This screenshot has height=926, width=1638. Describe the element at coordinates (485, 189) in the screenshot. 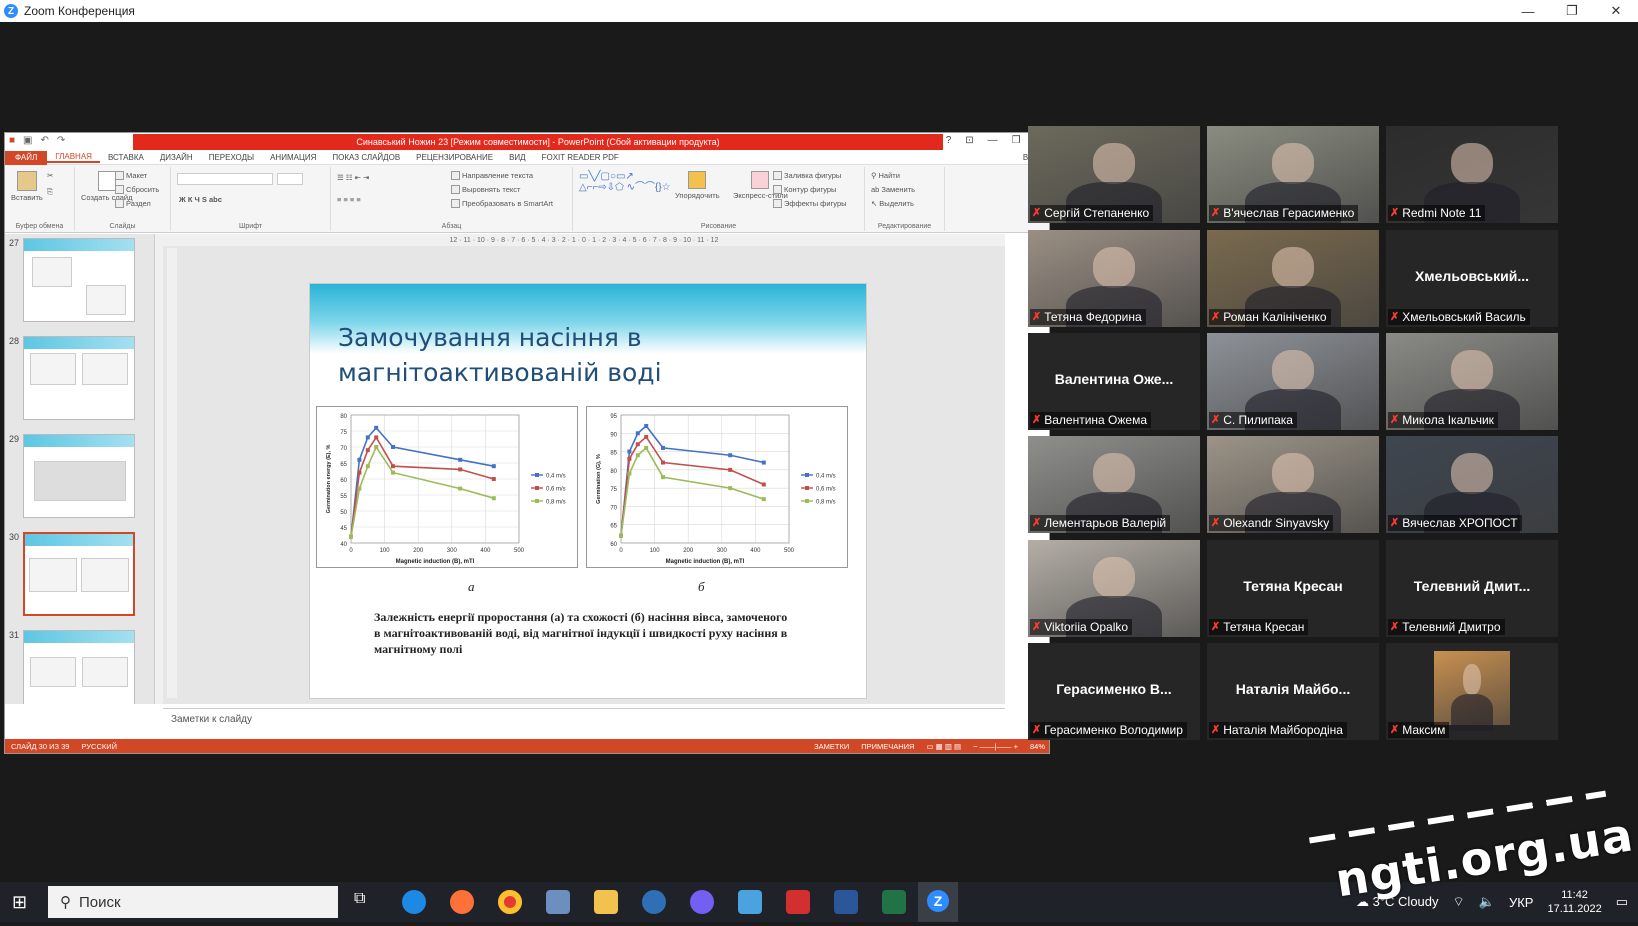

I see `align-text-button: Выровнять текст` at that location.